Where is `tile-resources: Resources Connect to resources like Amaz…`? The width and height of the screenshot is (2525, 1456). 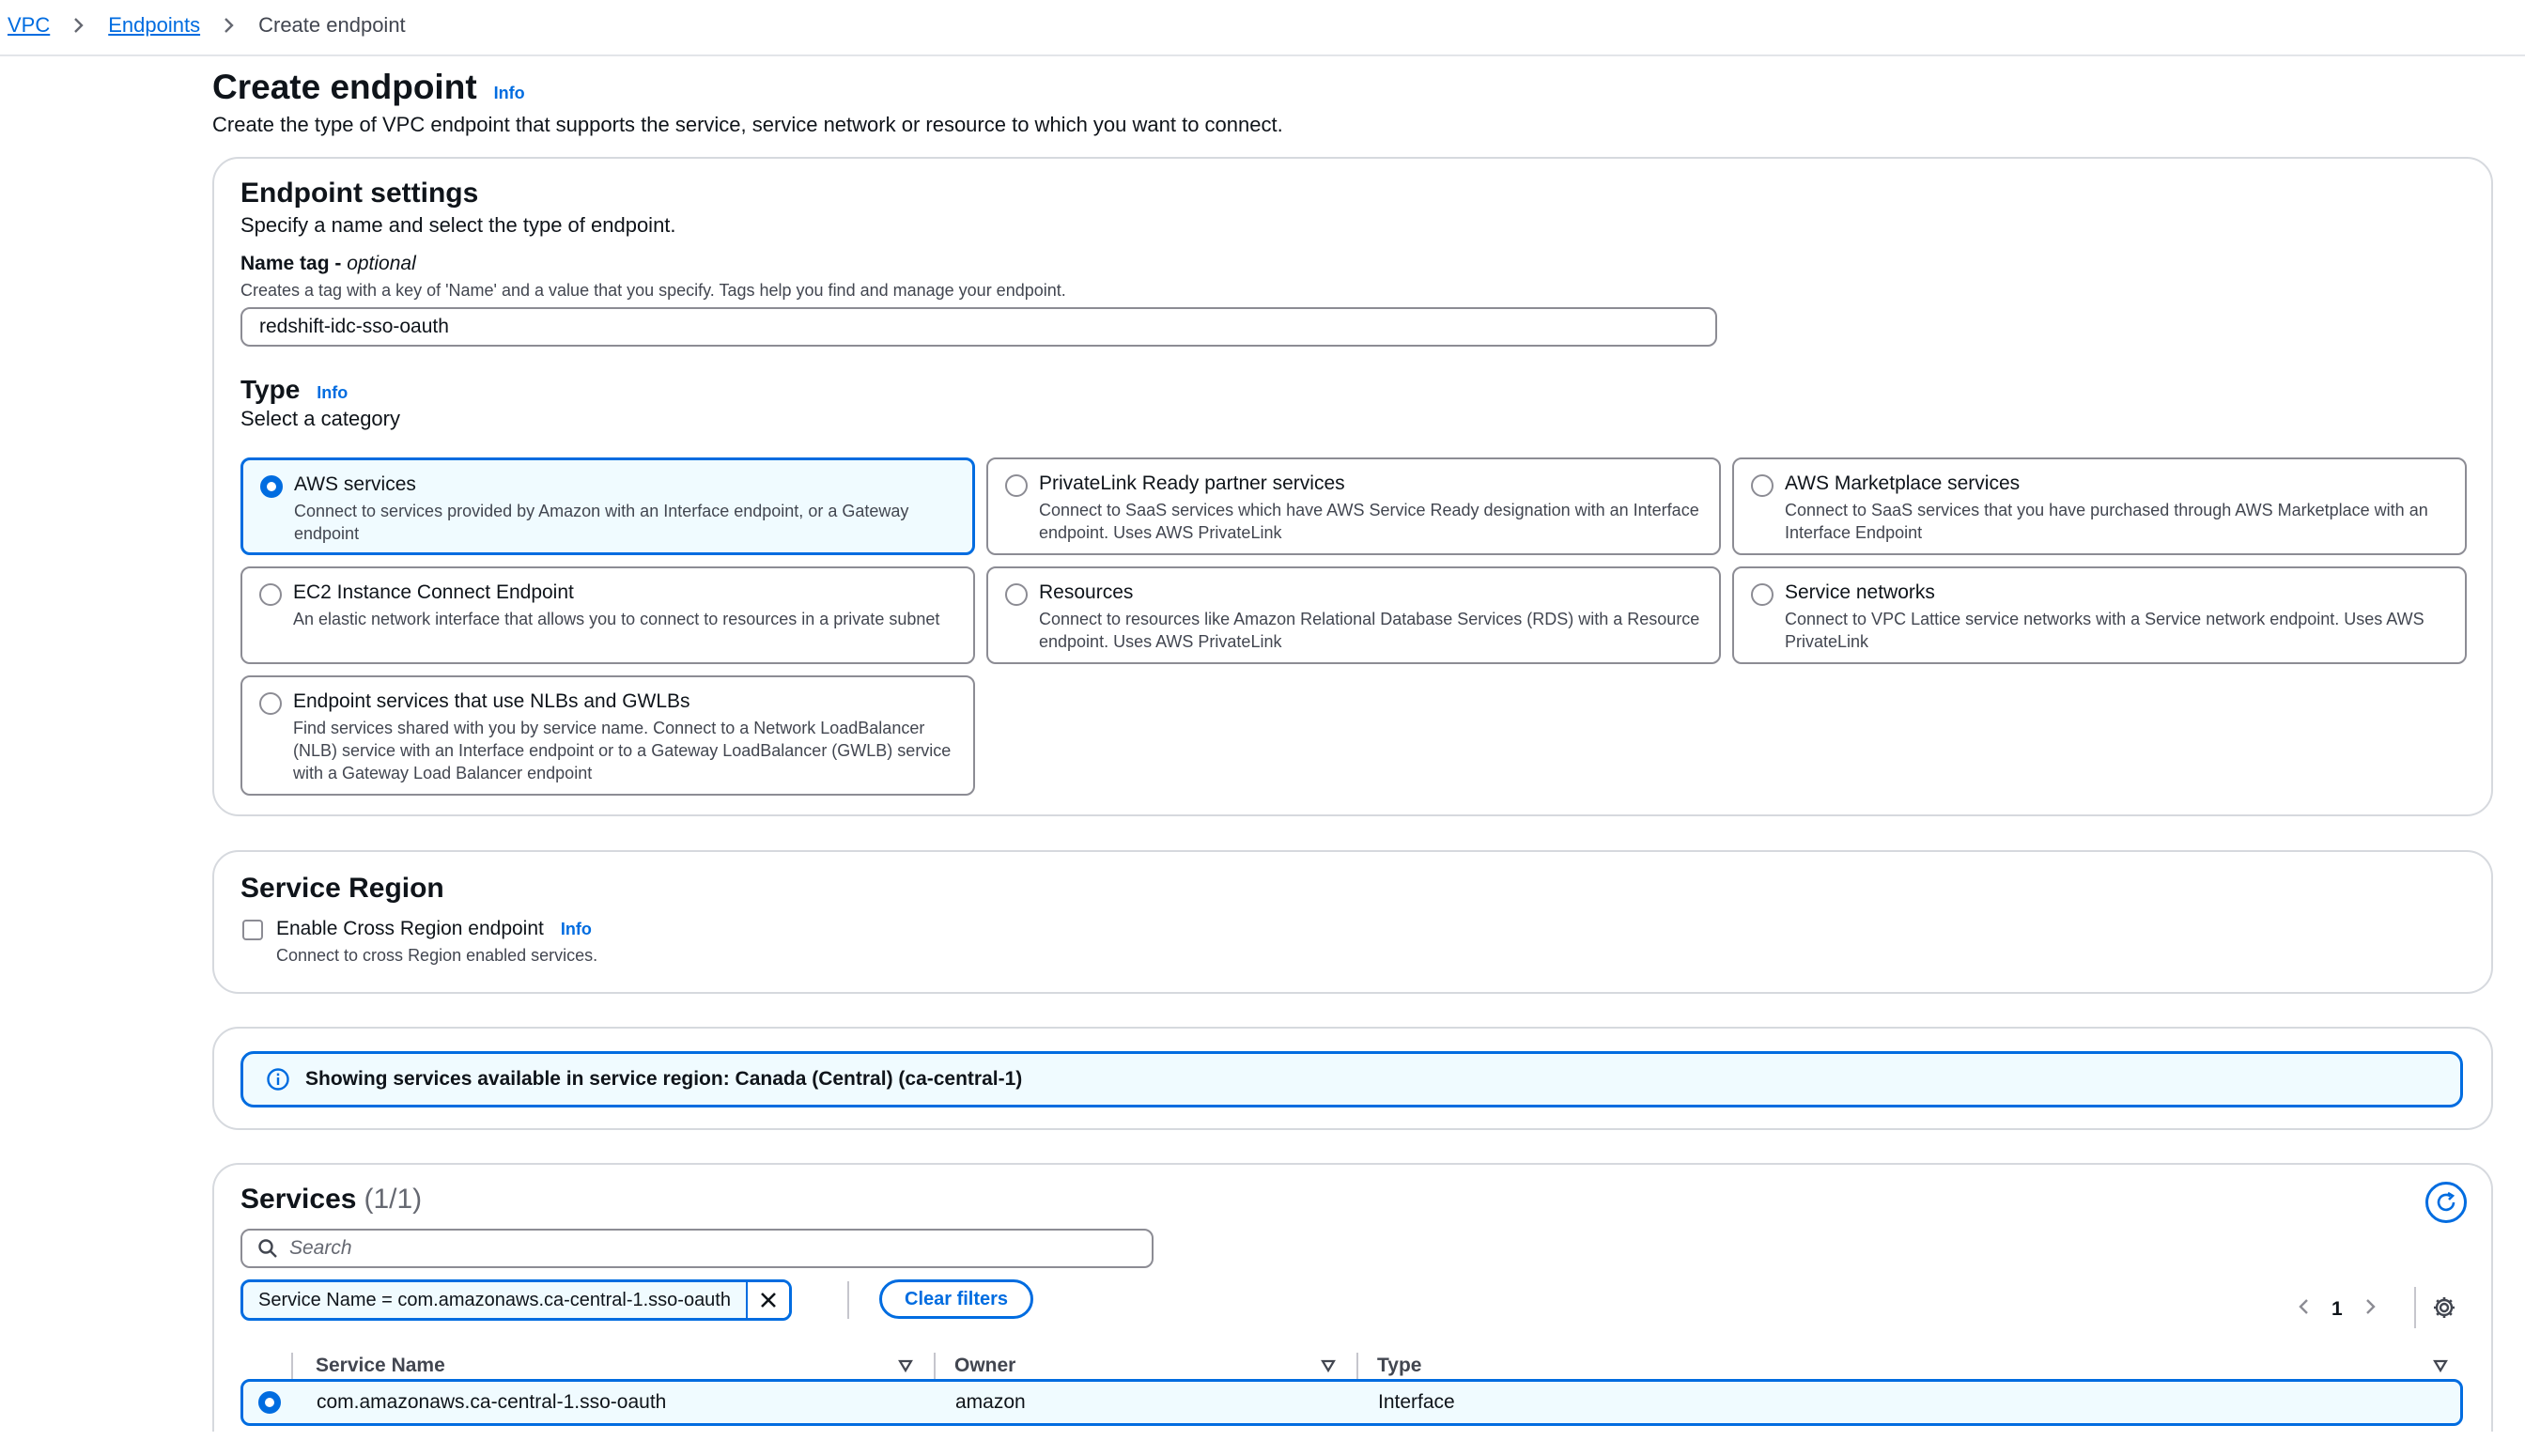
tile-resources: Resources Connect to resources like Amaz… is located at coordinates (1353, 615).